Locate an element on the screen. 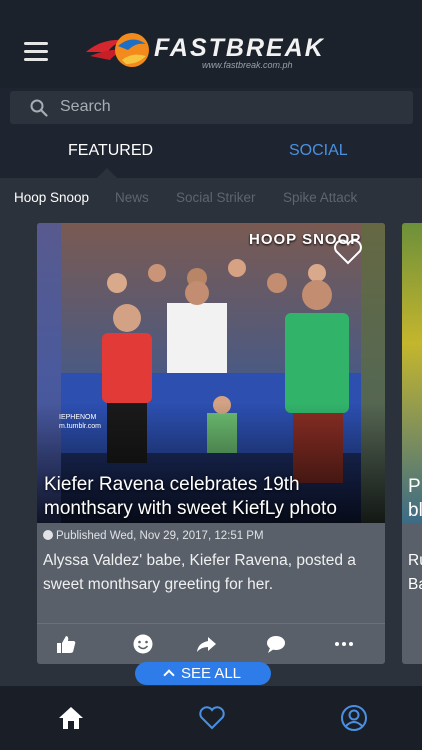 Image resolution: width=422 pixels, height=750 pixels. image-watermark-url: m.tumblr.com is located at coordinates (80, 426).